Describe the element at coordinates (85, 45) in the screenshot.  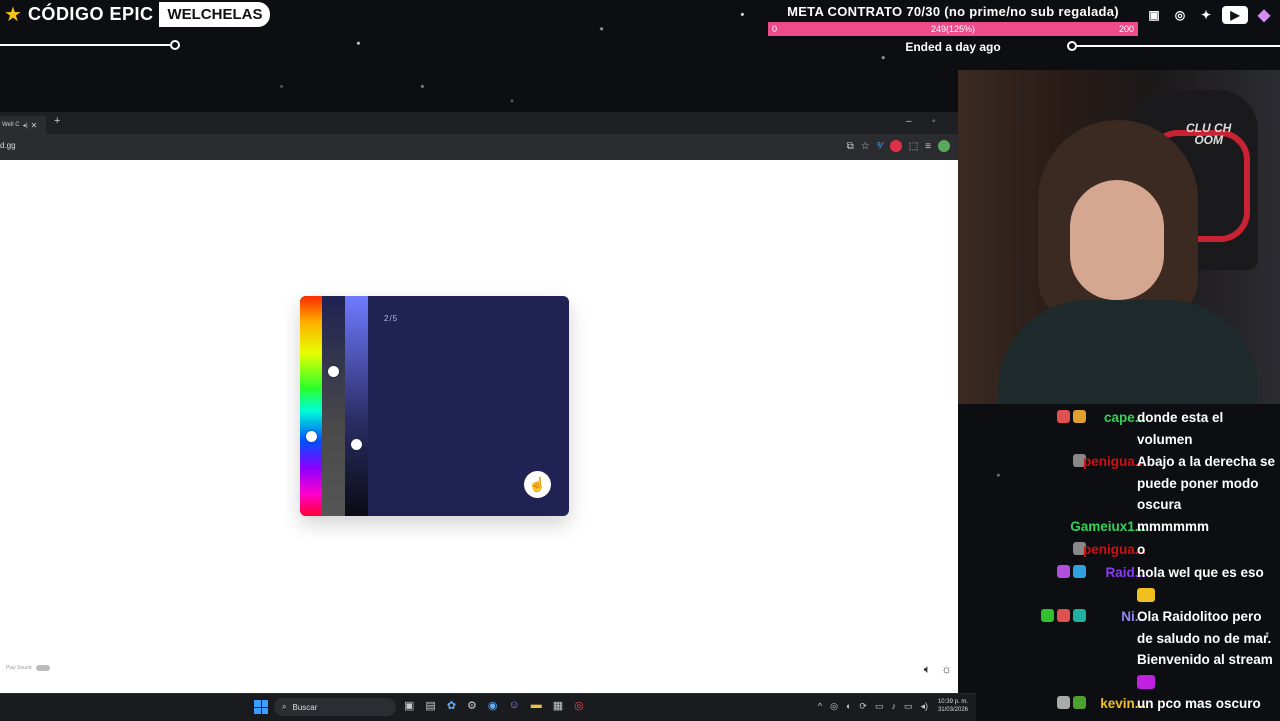
I see `circuit-line` at that location.